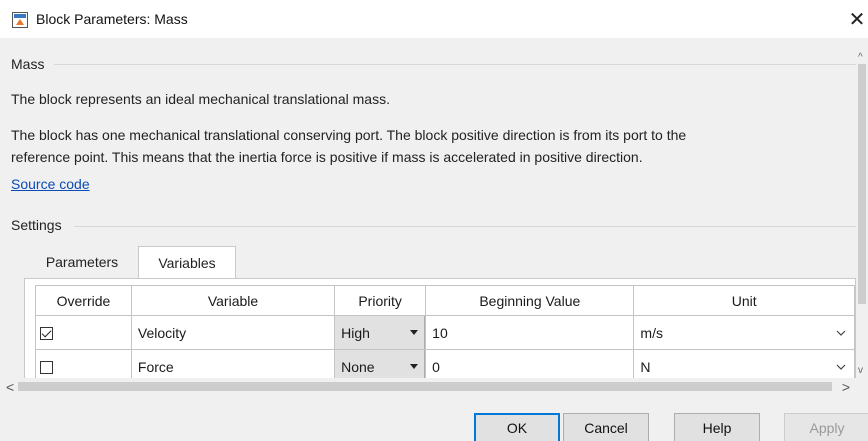  I want to click on simulink-app-icon, so click(20, 20).